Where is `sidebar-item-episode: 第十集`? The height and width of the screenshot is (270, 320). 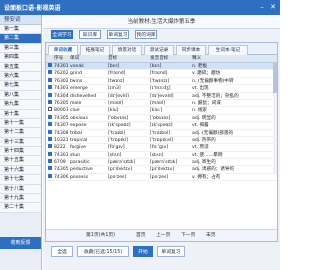
sidebar-item-episode: 第十集 is located at coordinates (20, 114).